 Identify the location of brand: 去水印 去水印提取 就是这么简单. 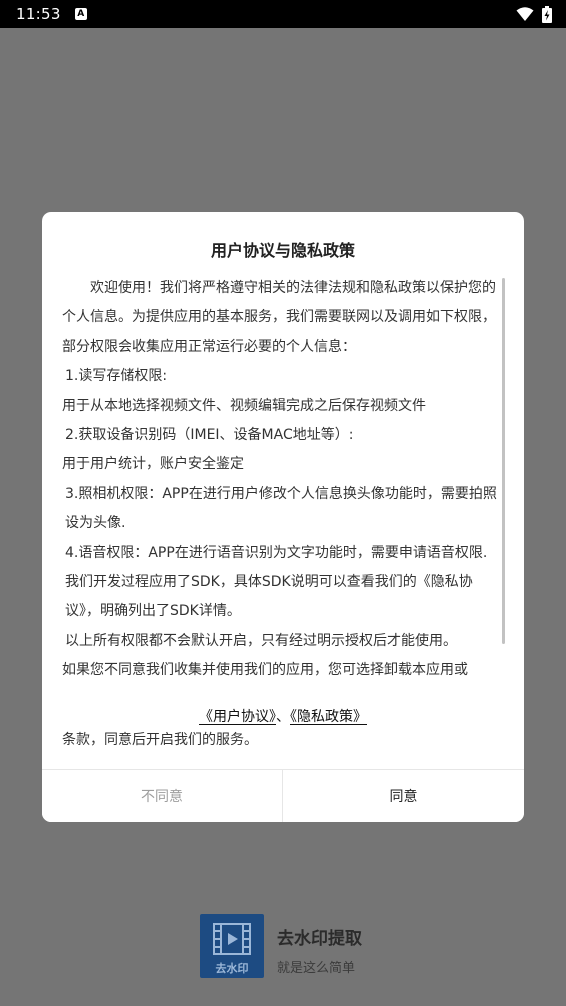
(281, 946).